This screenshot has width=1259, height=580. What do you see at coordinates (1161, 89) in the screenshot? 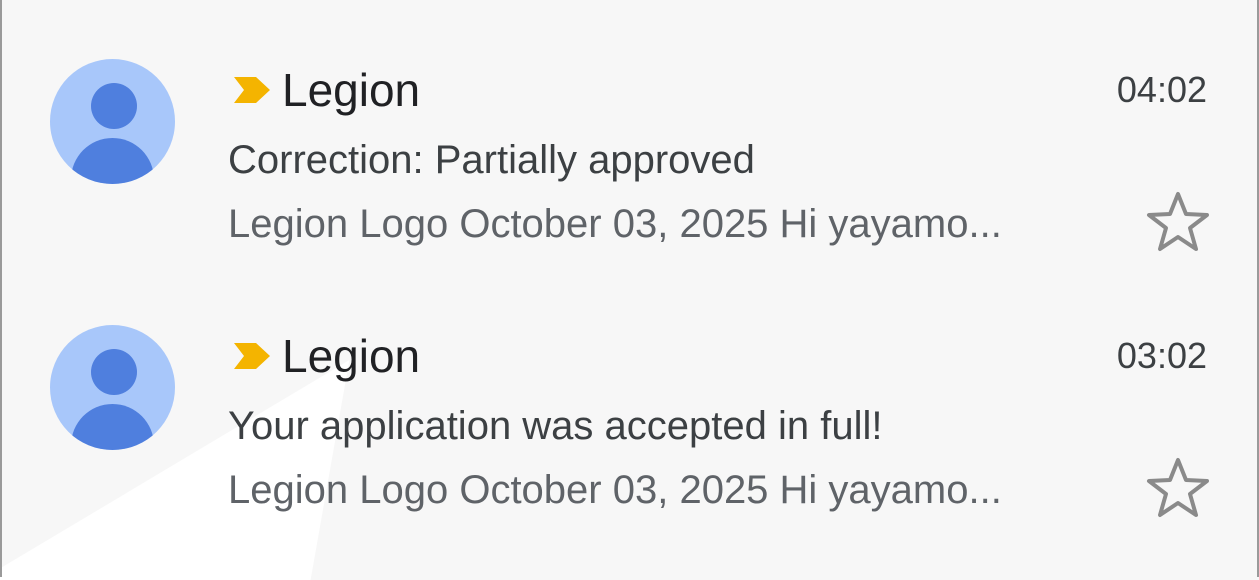
I see `email-time: 04:02` at bounding box center [1161, 89].